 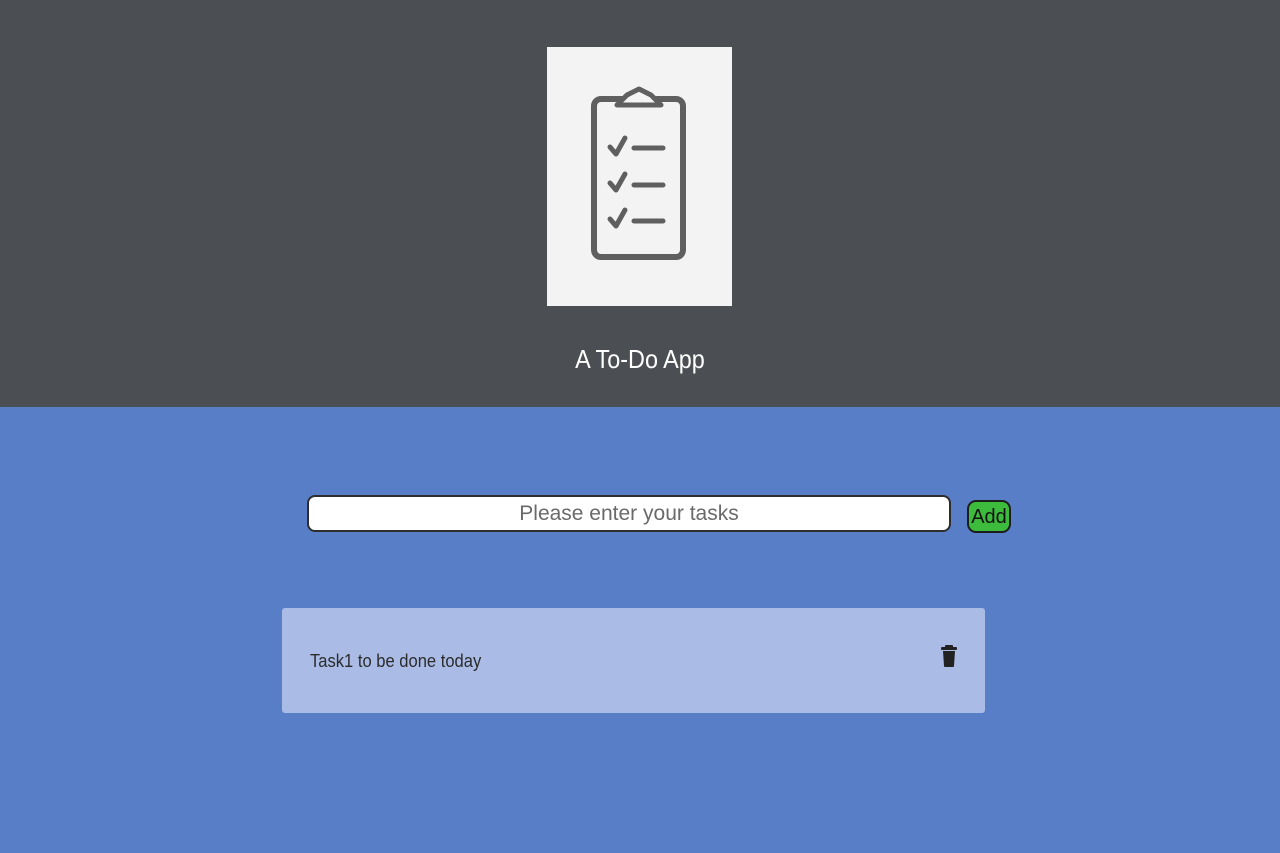 What do you see at coordinates (640, 359) in the screenshot?
I see `app-title: A To-Do App` at bounding box center [640, 359].